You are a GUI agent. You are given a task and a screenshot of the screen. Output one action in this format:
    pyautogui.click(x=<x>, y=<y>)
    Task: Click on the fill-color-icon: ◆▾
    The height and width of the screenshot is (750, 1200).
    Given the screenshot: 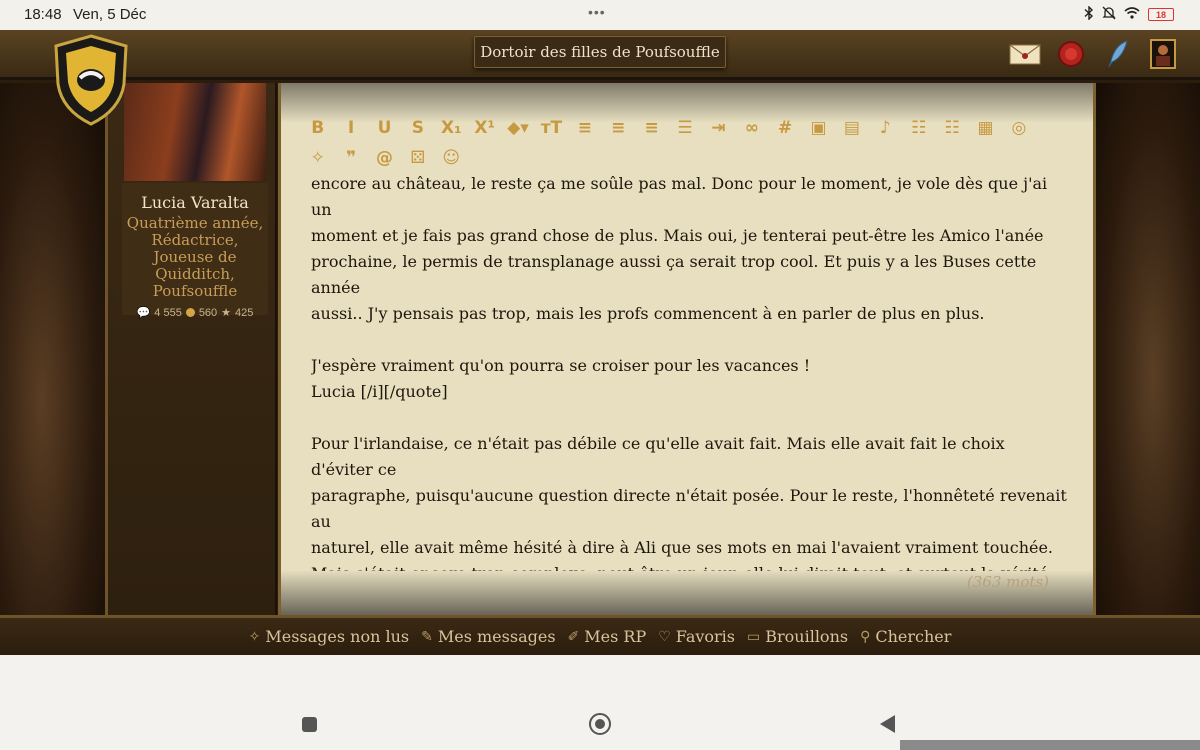 What is the action you would take?
    pyautogui.click(x=517, y=128)
    